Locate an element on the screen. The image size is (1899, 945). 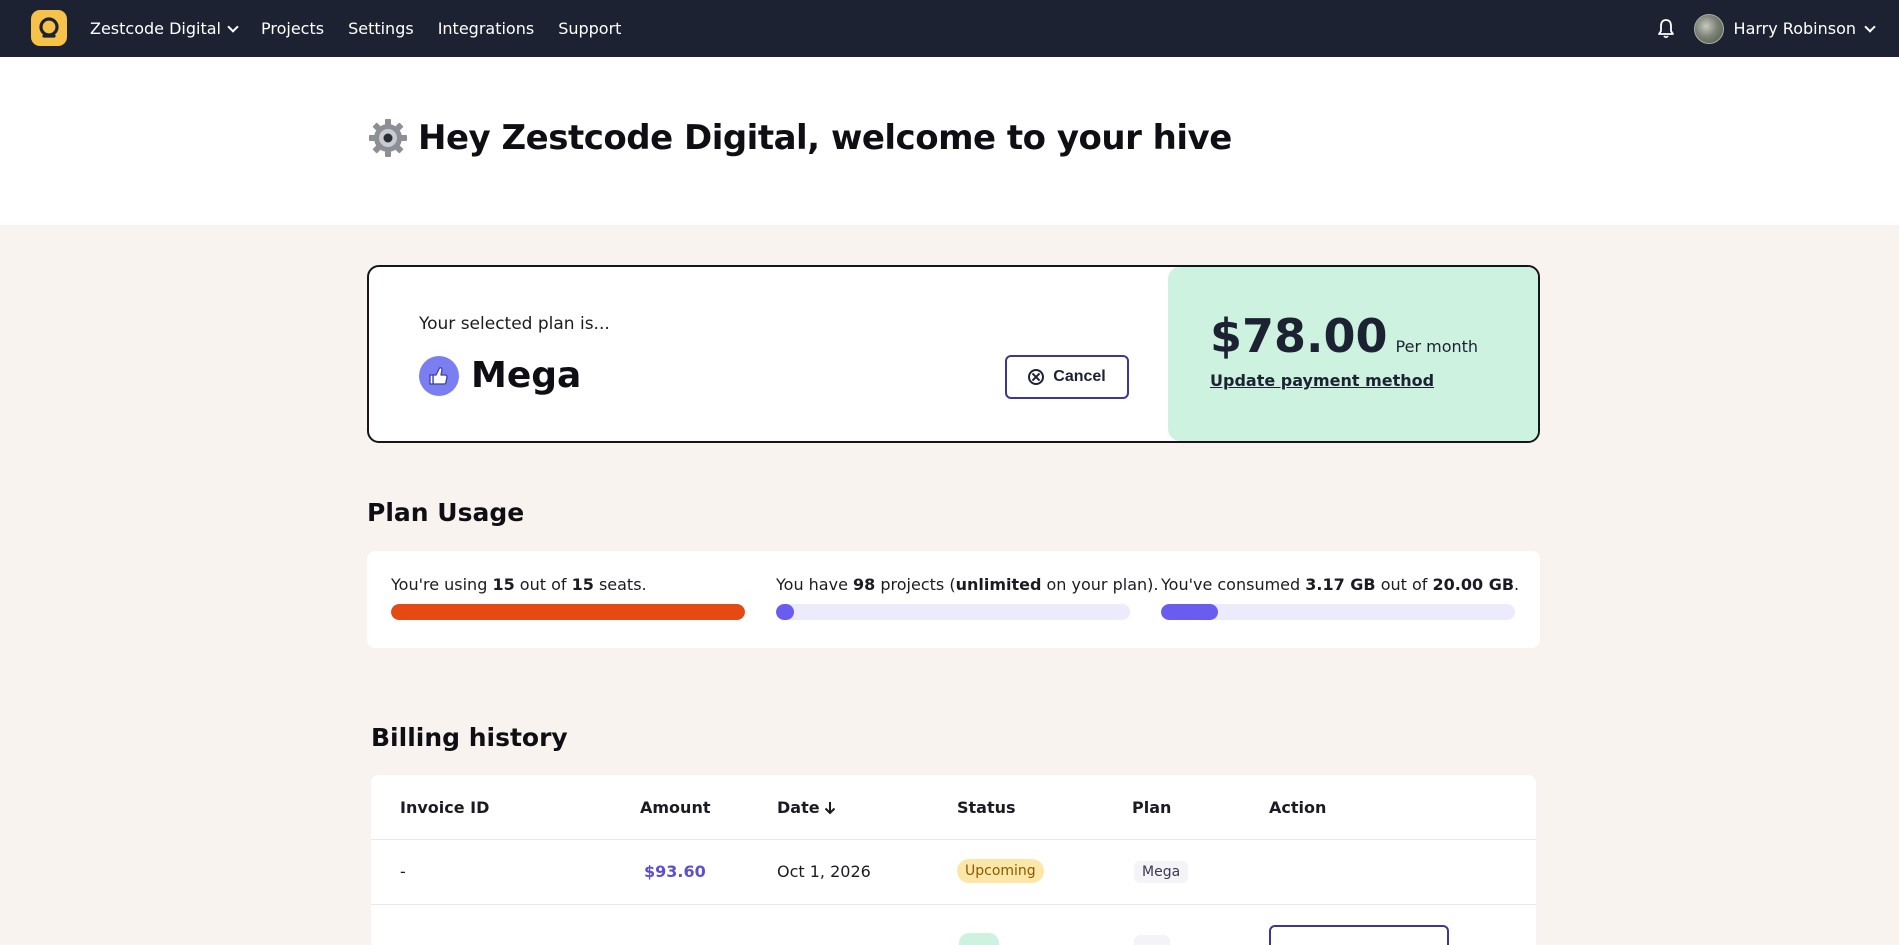
user-name: Harry Robinson is located at coordinates (1794, 28).